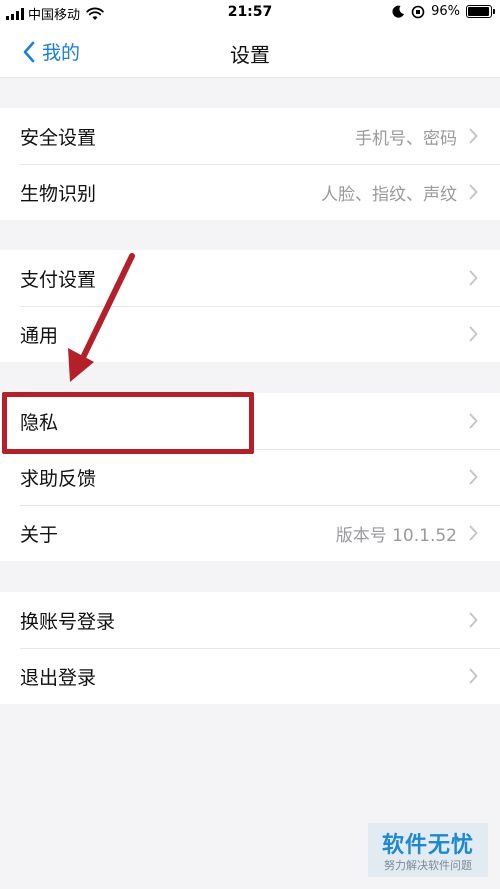 The width and height of the screenshot is (500, 889). I want to click on row-label: 安全设置, so click(58, 137).